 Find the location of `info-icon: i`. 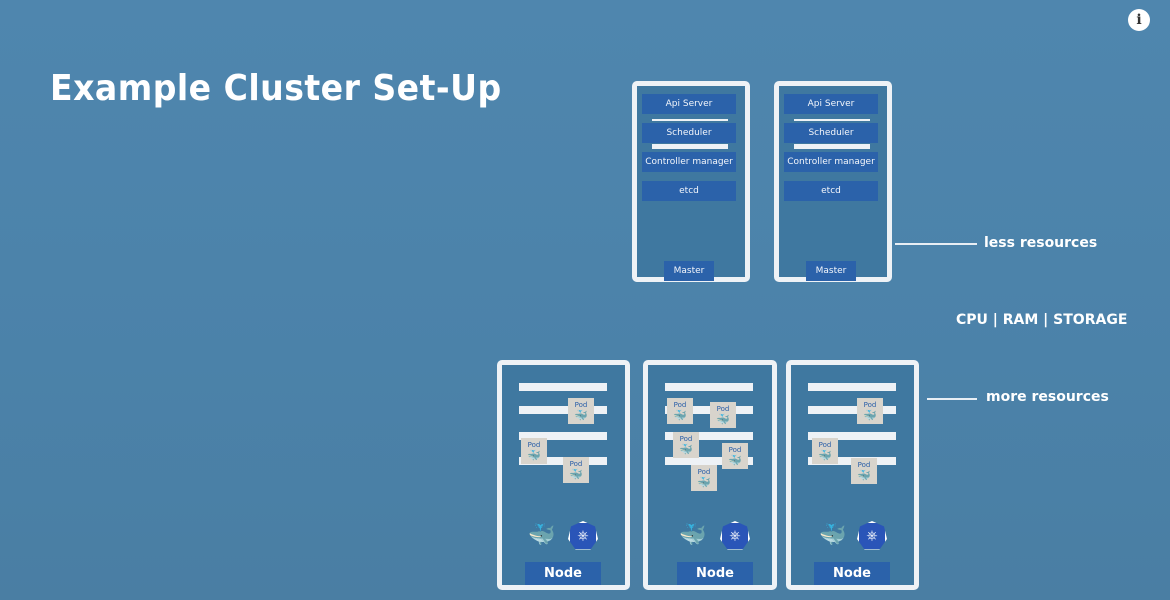

info-icon: i is located at coordinates (1139, 20).